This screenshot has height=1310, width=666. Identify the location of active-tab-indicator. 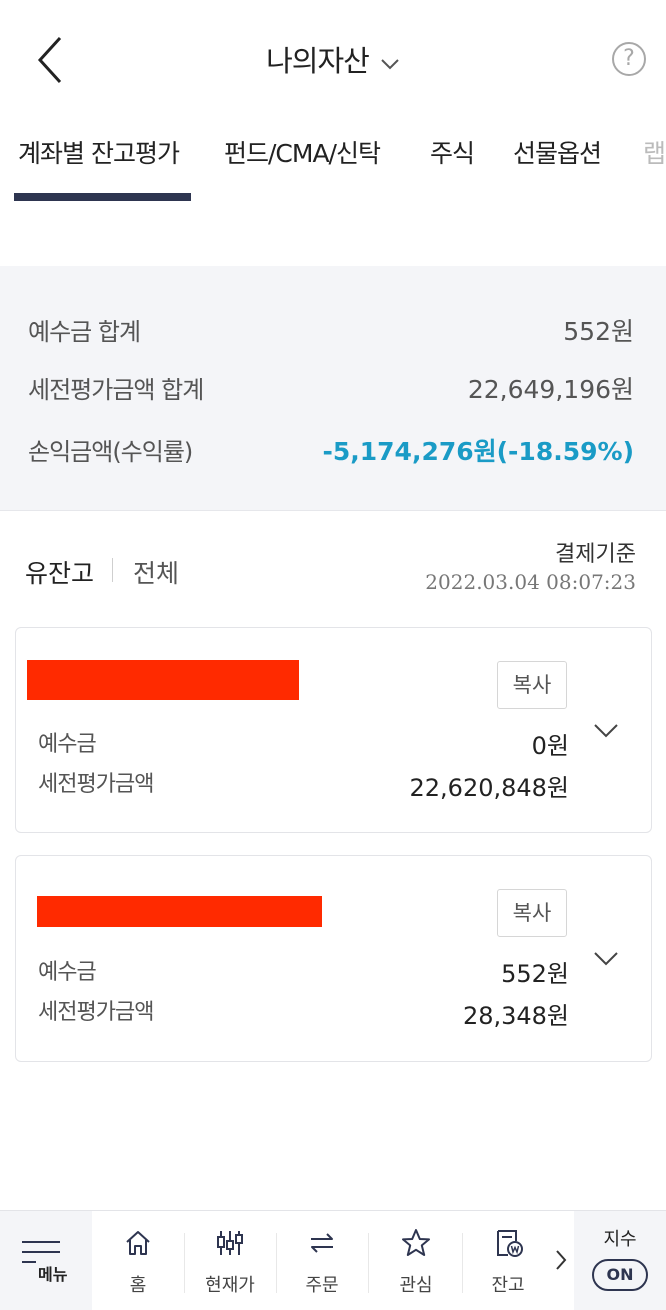
(102, 197).